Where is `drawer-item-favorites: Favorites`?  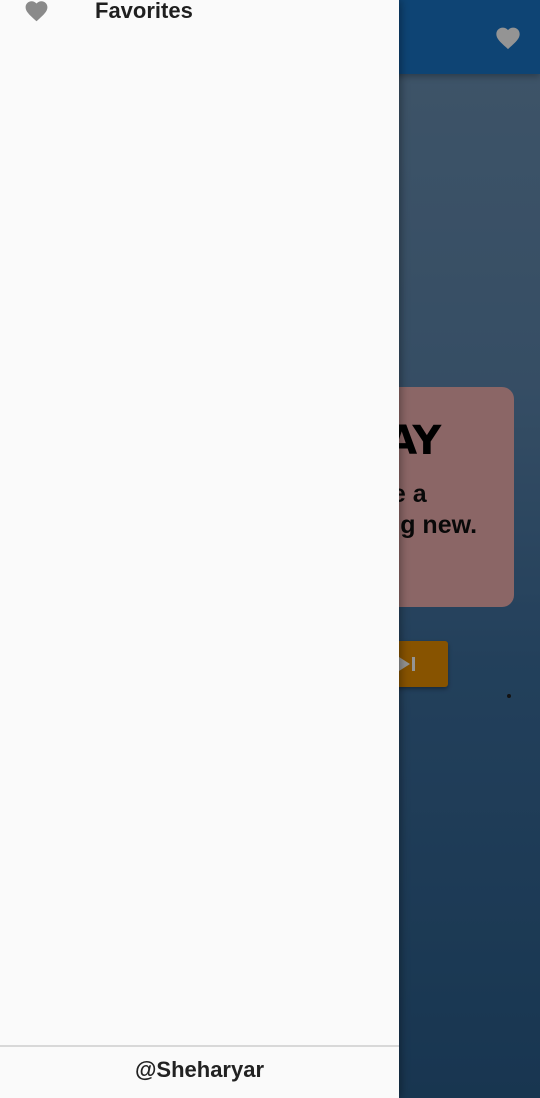
drawer-item-favorites: Favorites is located at coordinates (199, 16).